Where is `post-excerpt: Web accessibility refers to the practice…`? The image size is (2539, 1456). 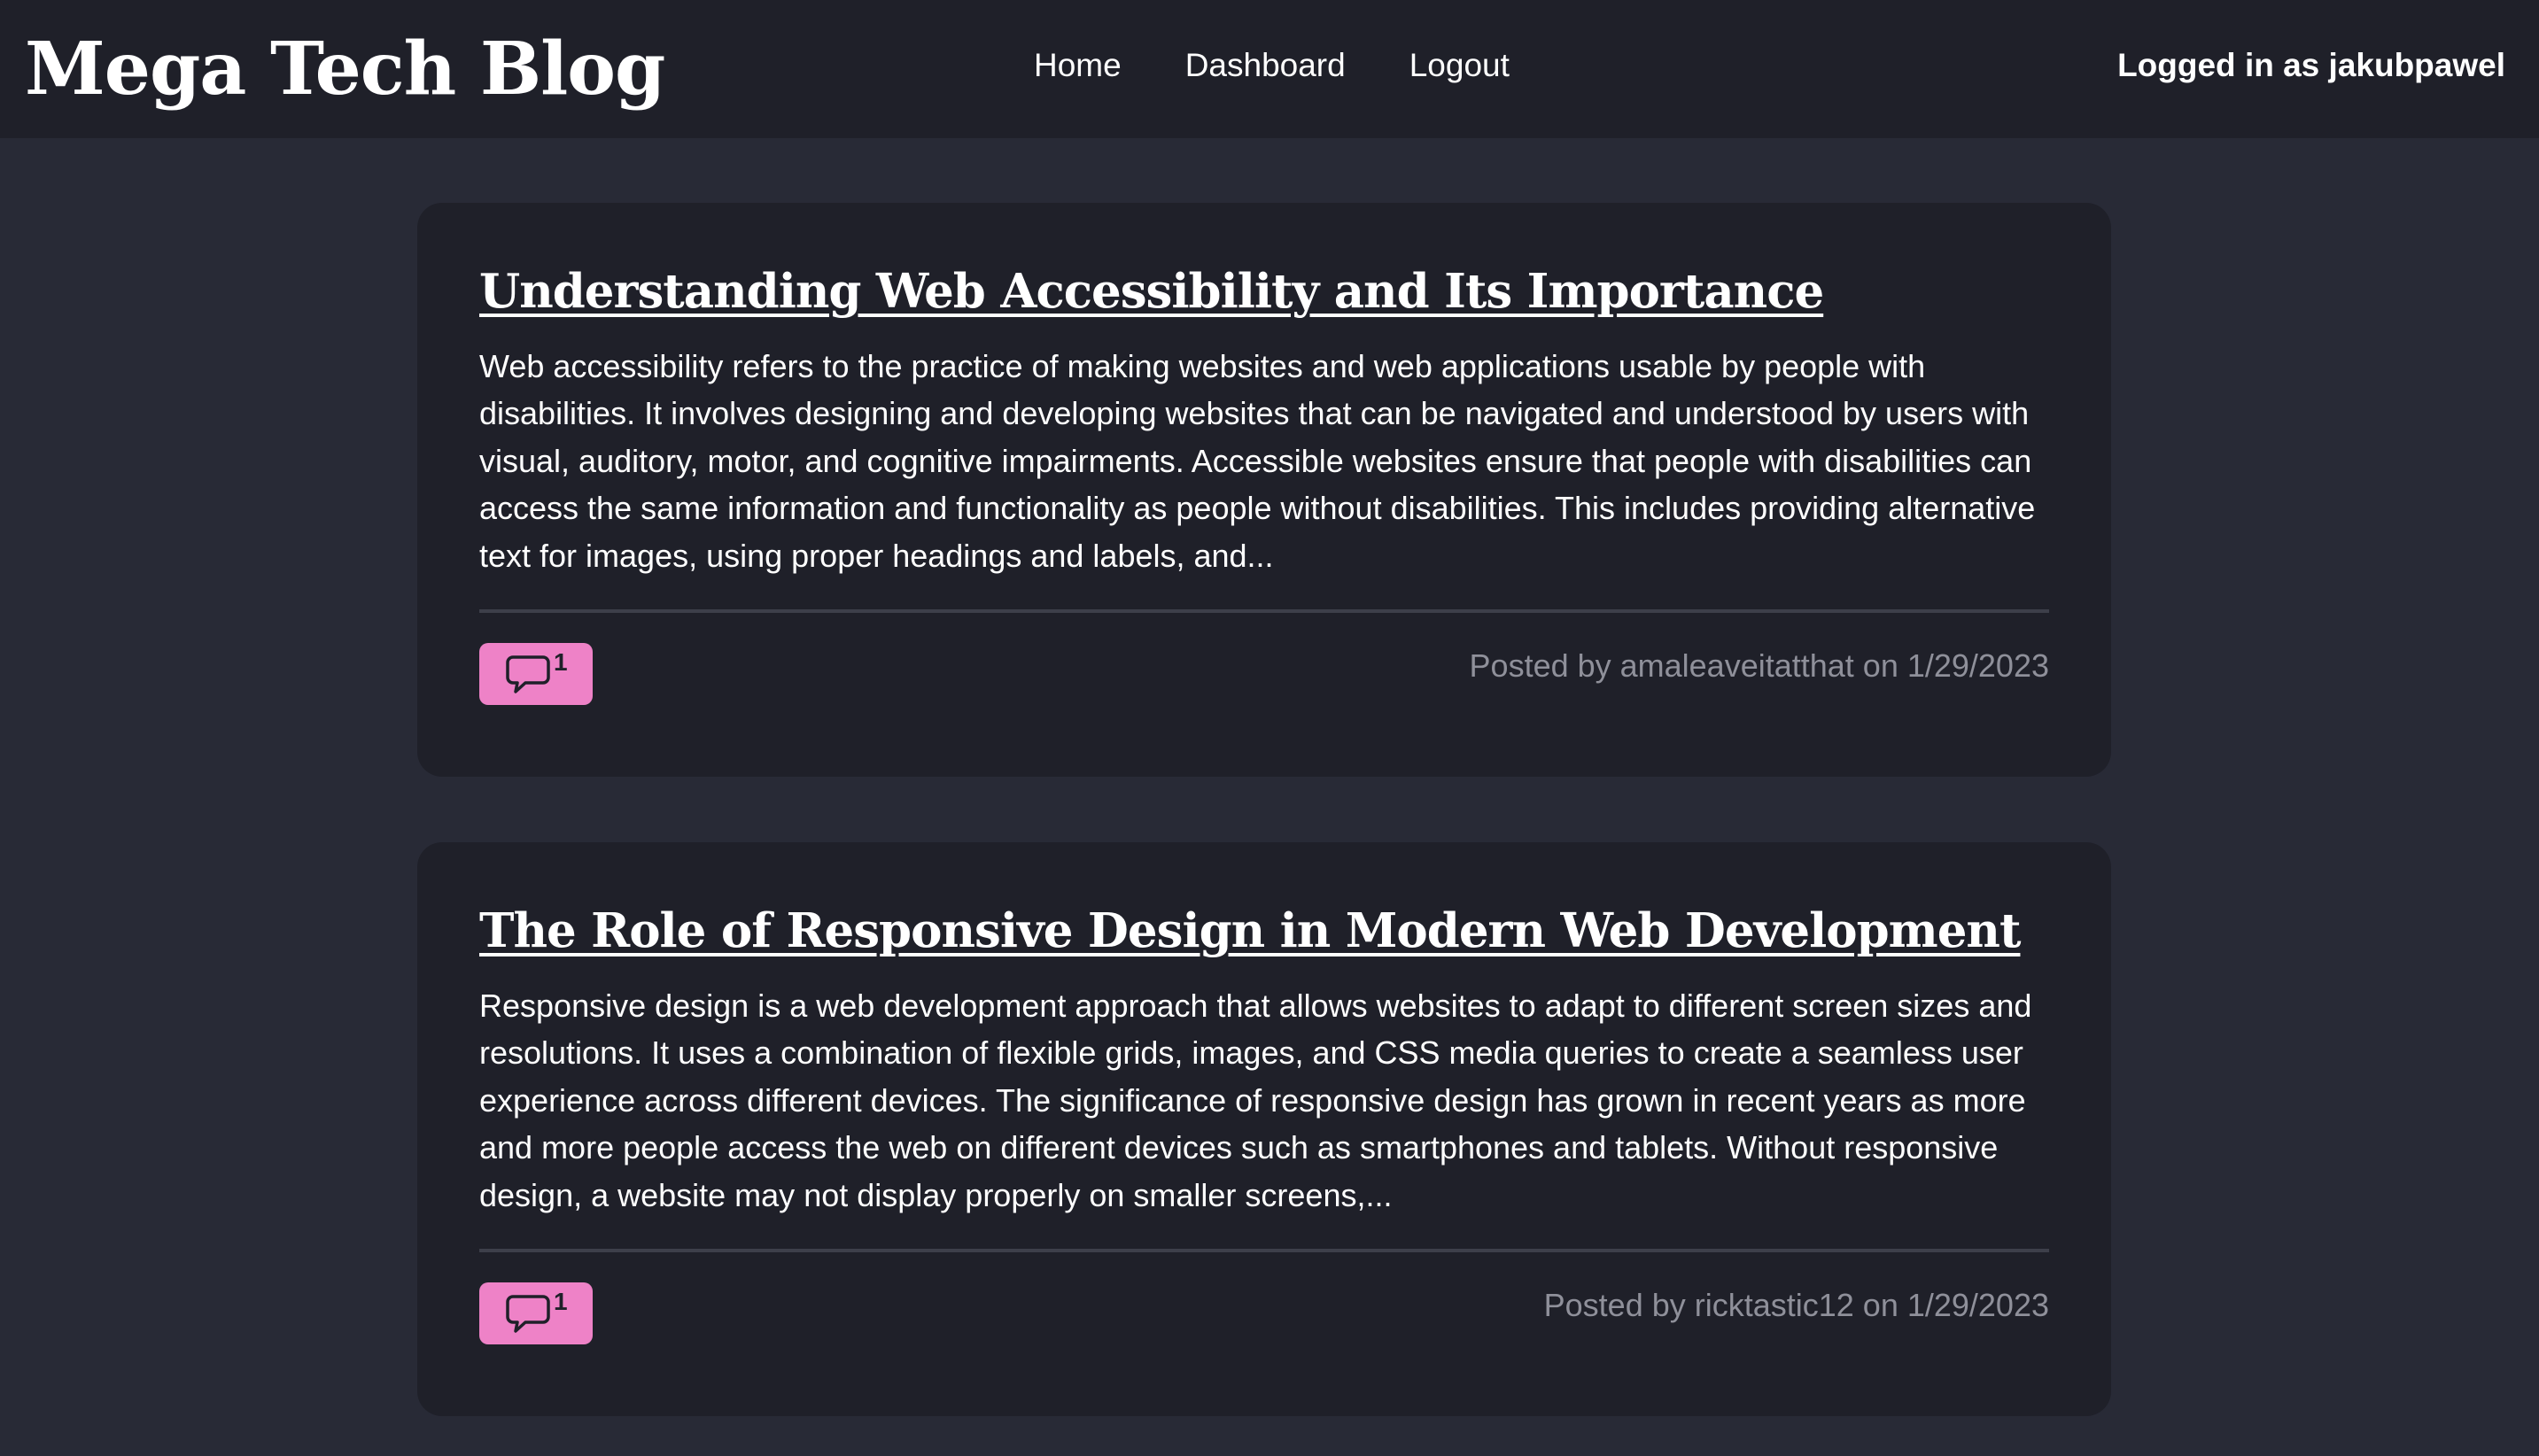 post-excerpt: Web accessibility refers to the practice… is located at coordinates (1257, 461).